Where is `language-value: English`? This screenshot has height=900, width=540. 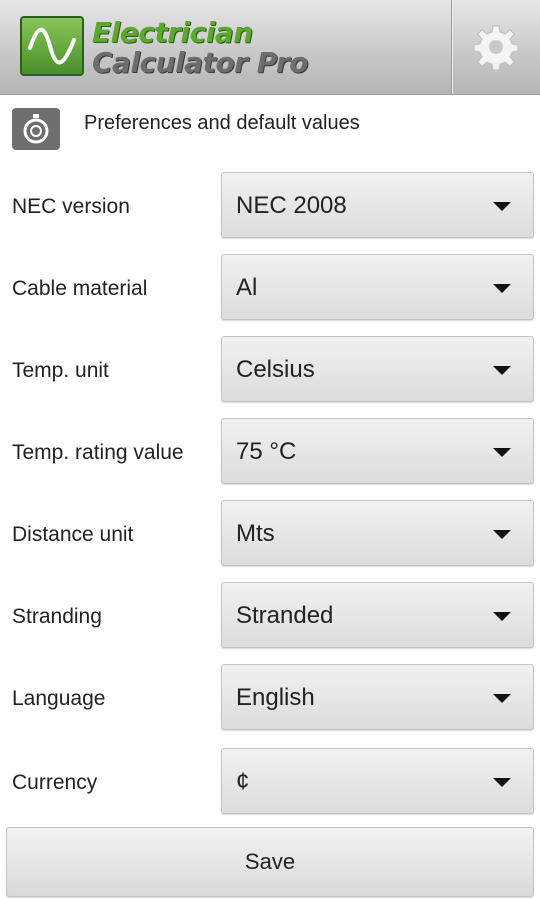 language-value: English is located at coordinates (275, 697).